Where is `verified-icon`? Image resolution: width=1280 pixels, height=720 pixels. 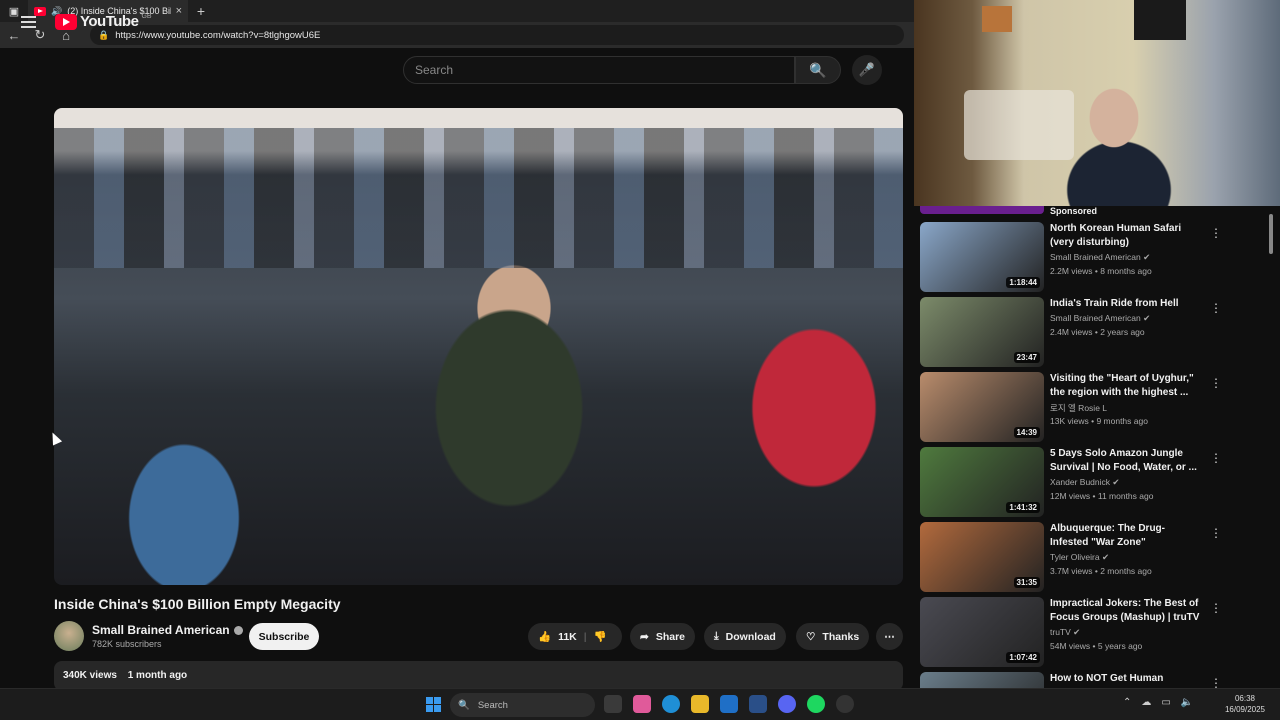
verified-icon is located at coordinates (238, 631).